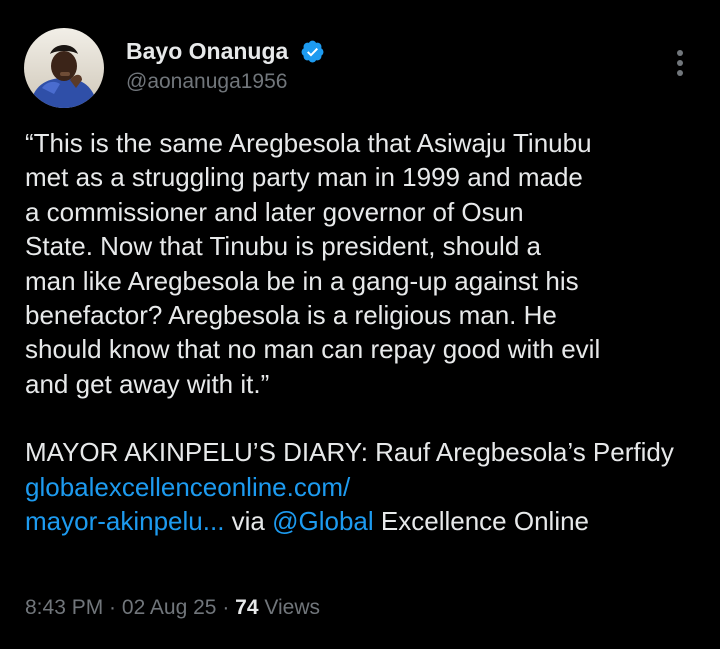 This screenshot has width=720, height=649. Describe the element at coordinates (481, 521) in the screenshot. I see `source-suffix-text: Excellence Online` at that location.